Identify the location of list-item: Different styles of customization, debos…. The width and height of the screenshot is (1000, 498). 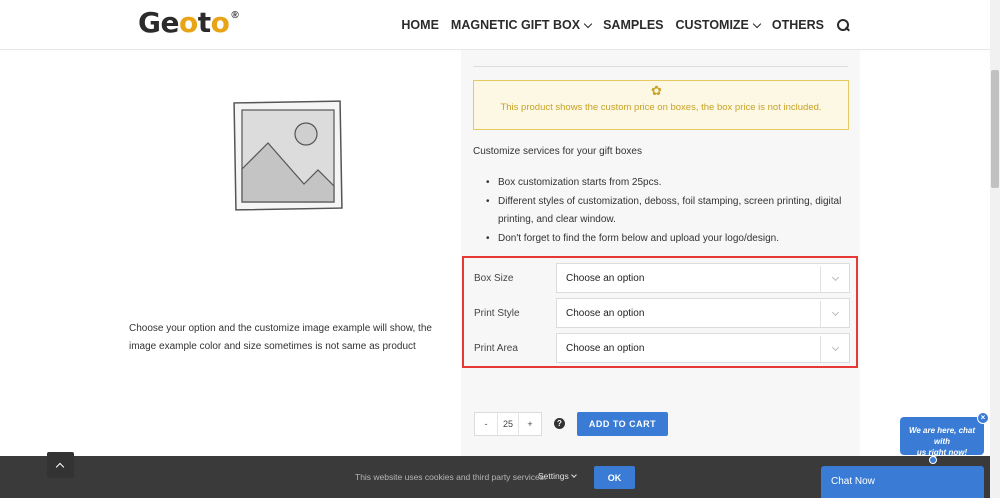
(668, 211).